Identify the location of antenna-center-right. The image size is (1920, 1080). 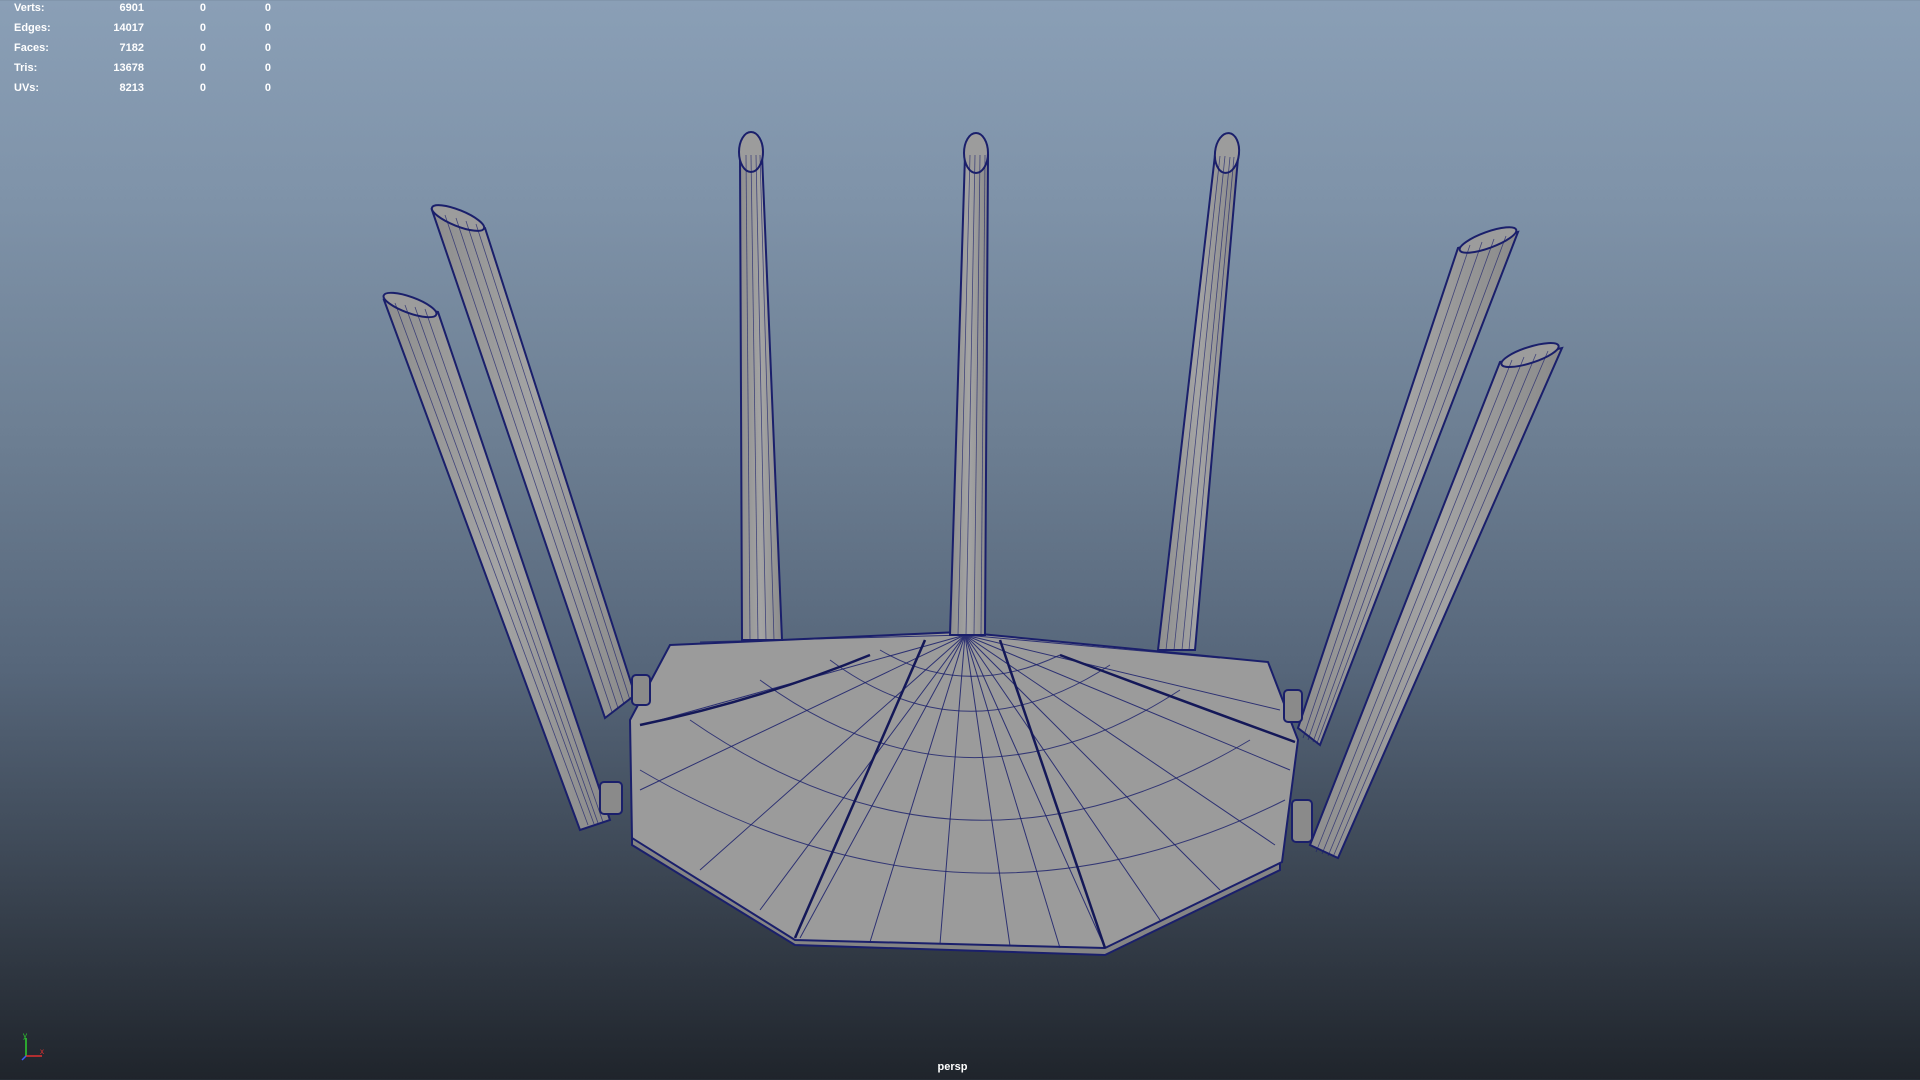
(1198, 391).